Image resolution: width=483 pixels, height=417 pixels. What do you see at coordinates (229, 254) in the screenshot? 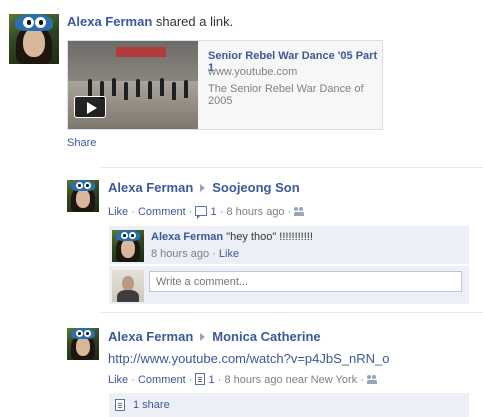
I see `comment-like-link: Like` at bounding box center [229, 254].